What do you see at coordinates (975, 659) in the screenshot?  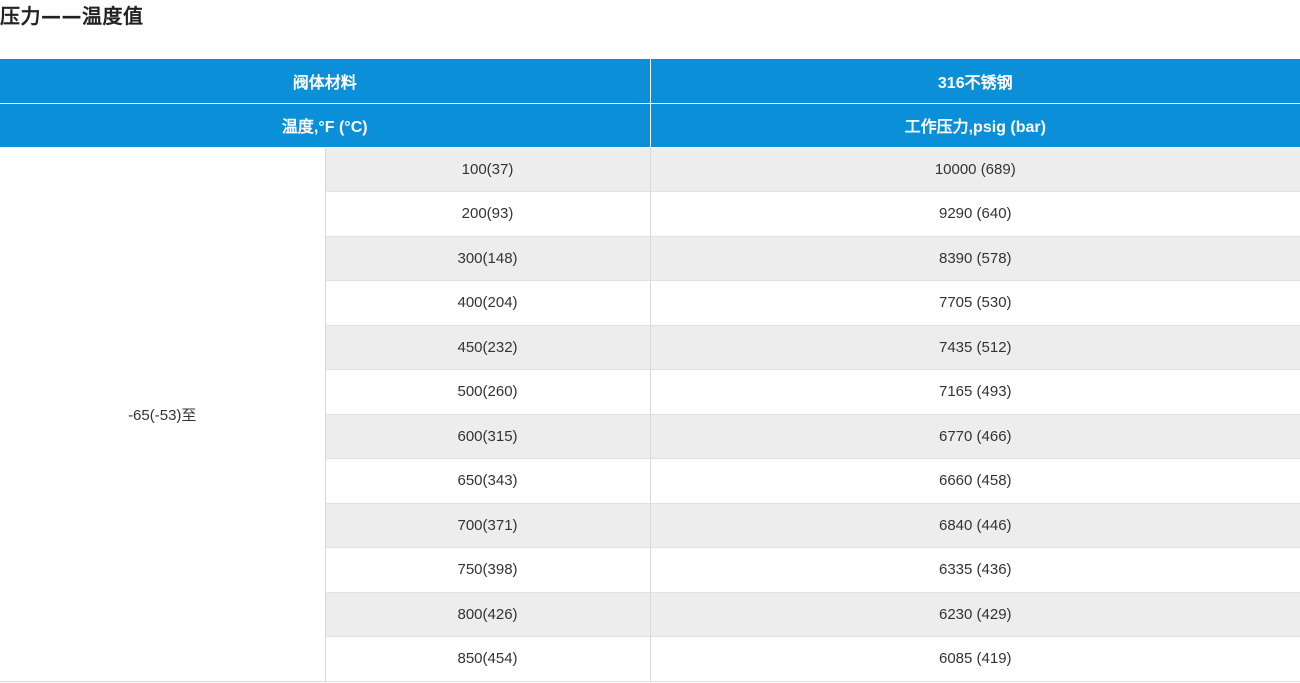 I see `pressure-cell: 6085 (419)` at bounding box center [975, 659].